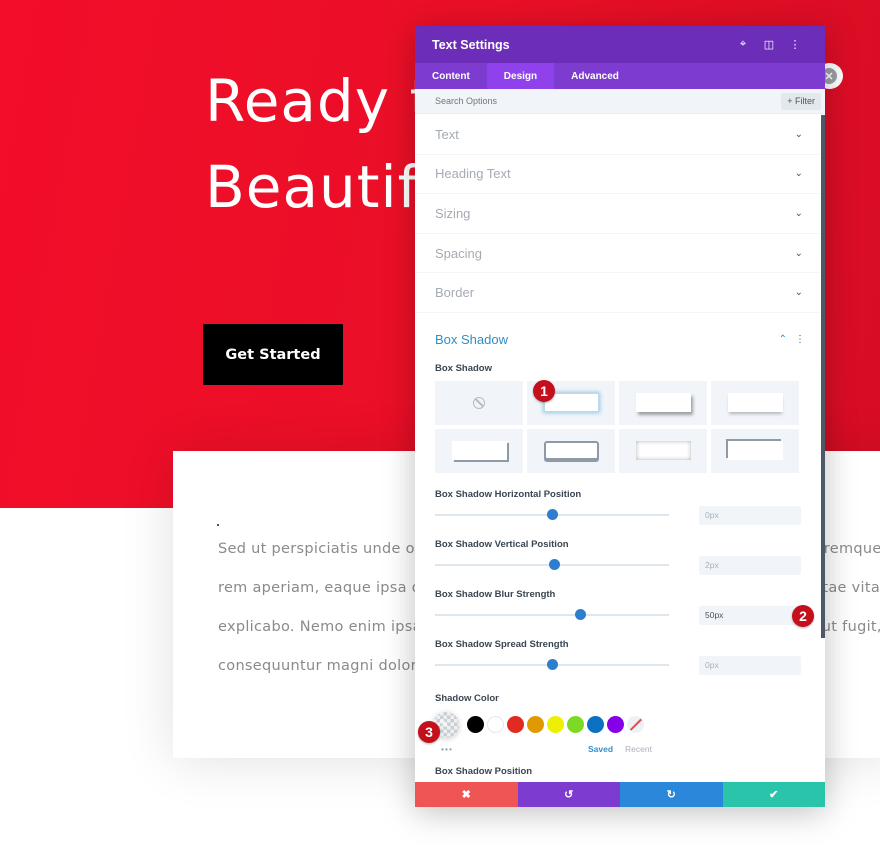  I want to click on swatch-transparent, so click(635, 725).